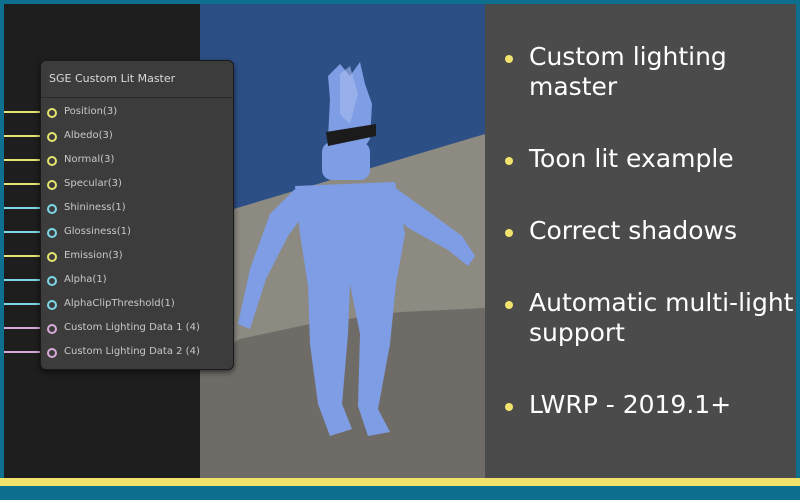  I want to click on input-port: Custom Lighting Data 2 (4), so click(137, 353).